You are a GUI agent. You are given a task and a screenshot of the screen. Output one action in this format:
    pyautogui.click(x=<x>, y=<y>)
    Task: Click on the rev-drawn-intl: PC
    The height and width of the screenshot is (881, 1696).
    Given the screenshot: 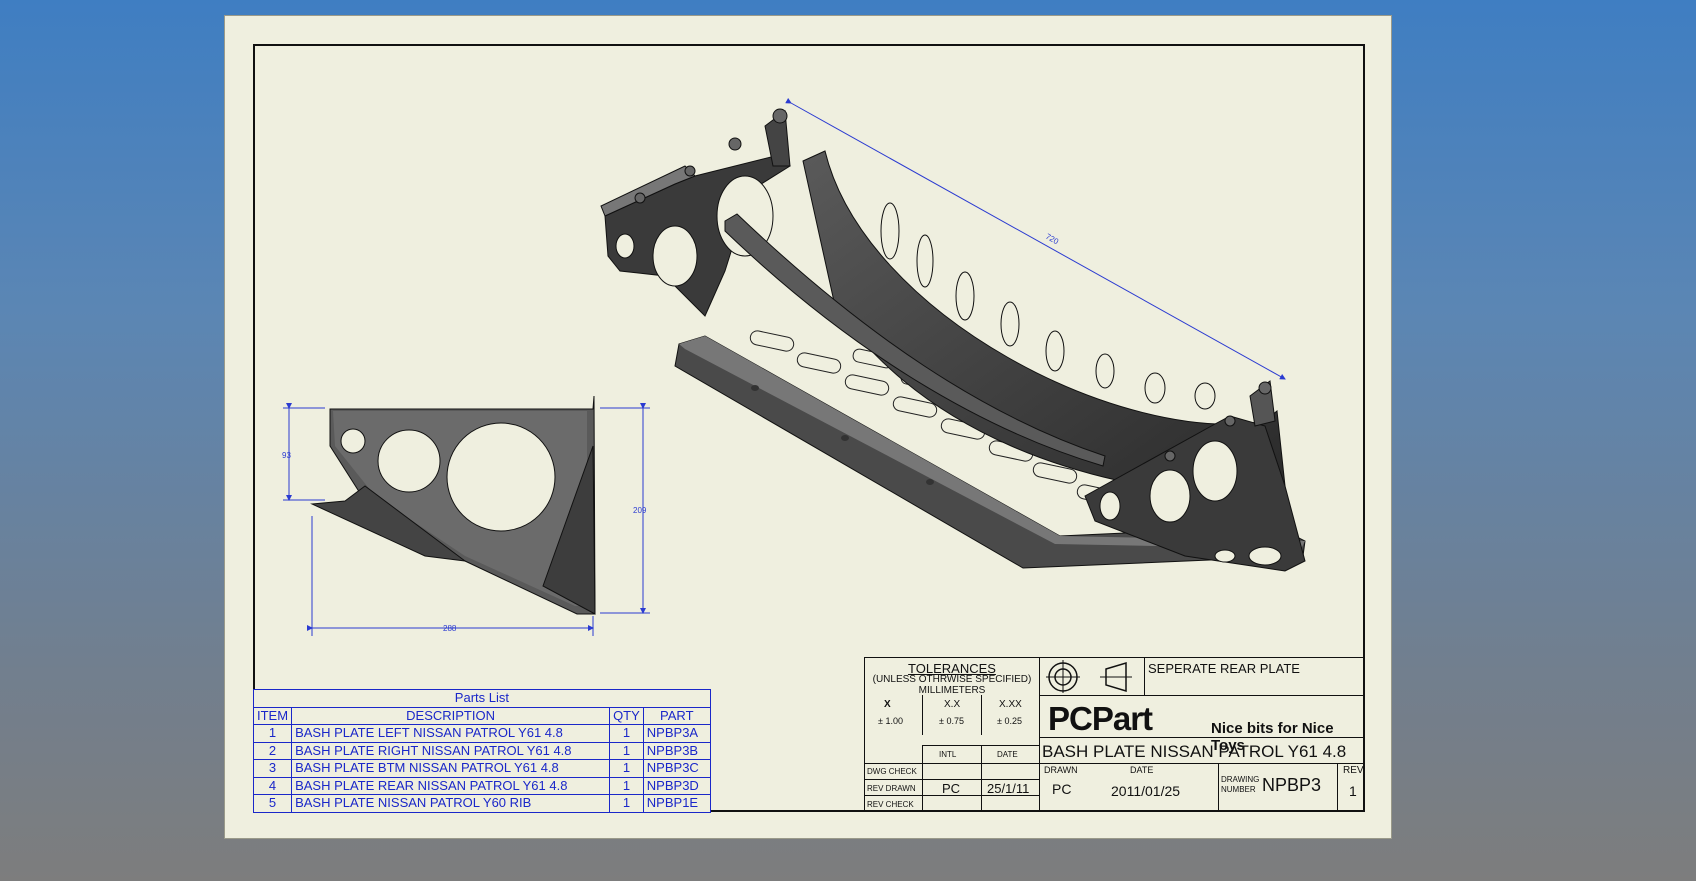 What is the action you would take?
    pyautogui.click(x=951, y=788)
    